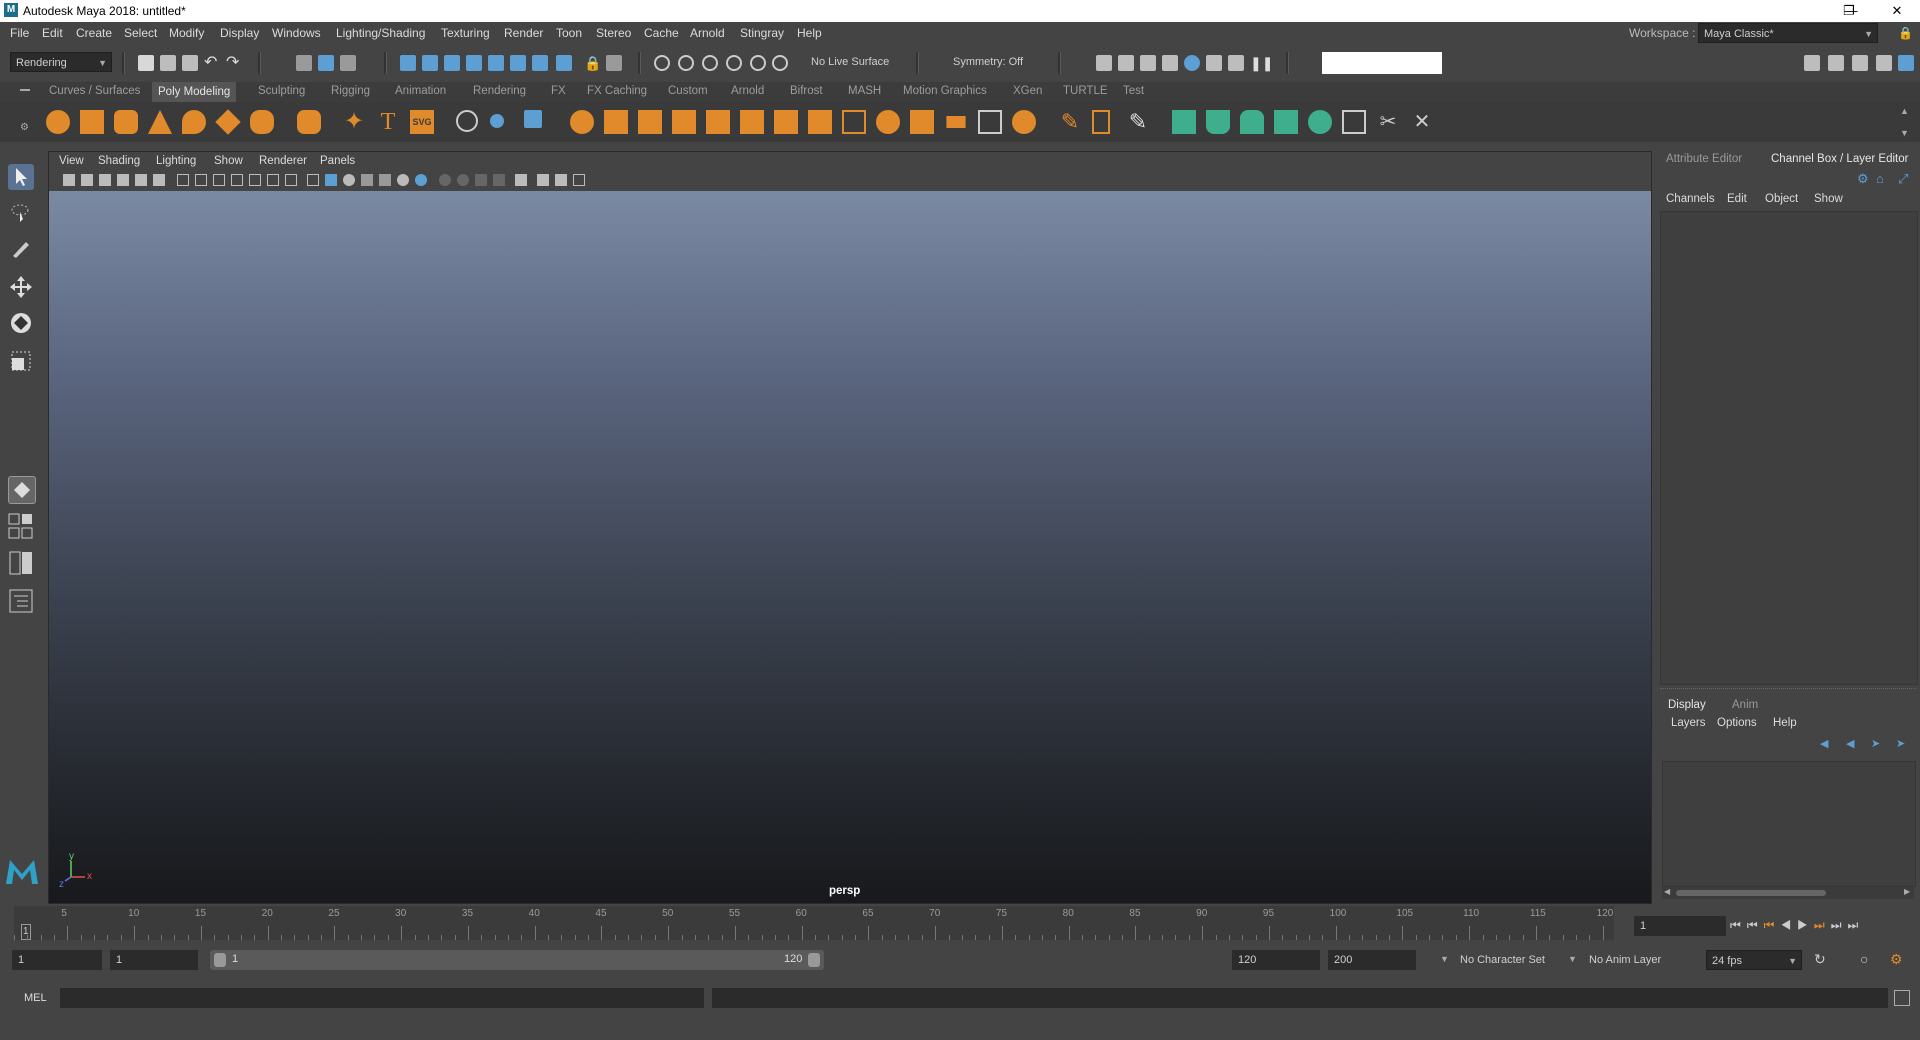 The width and height of the screenshot is (1920, 1040). I want to click on menu-stereo: Stereo, so click(613, 33).